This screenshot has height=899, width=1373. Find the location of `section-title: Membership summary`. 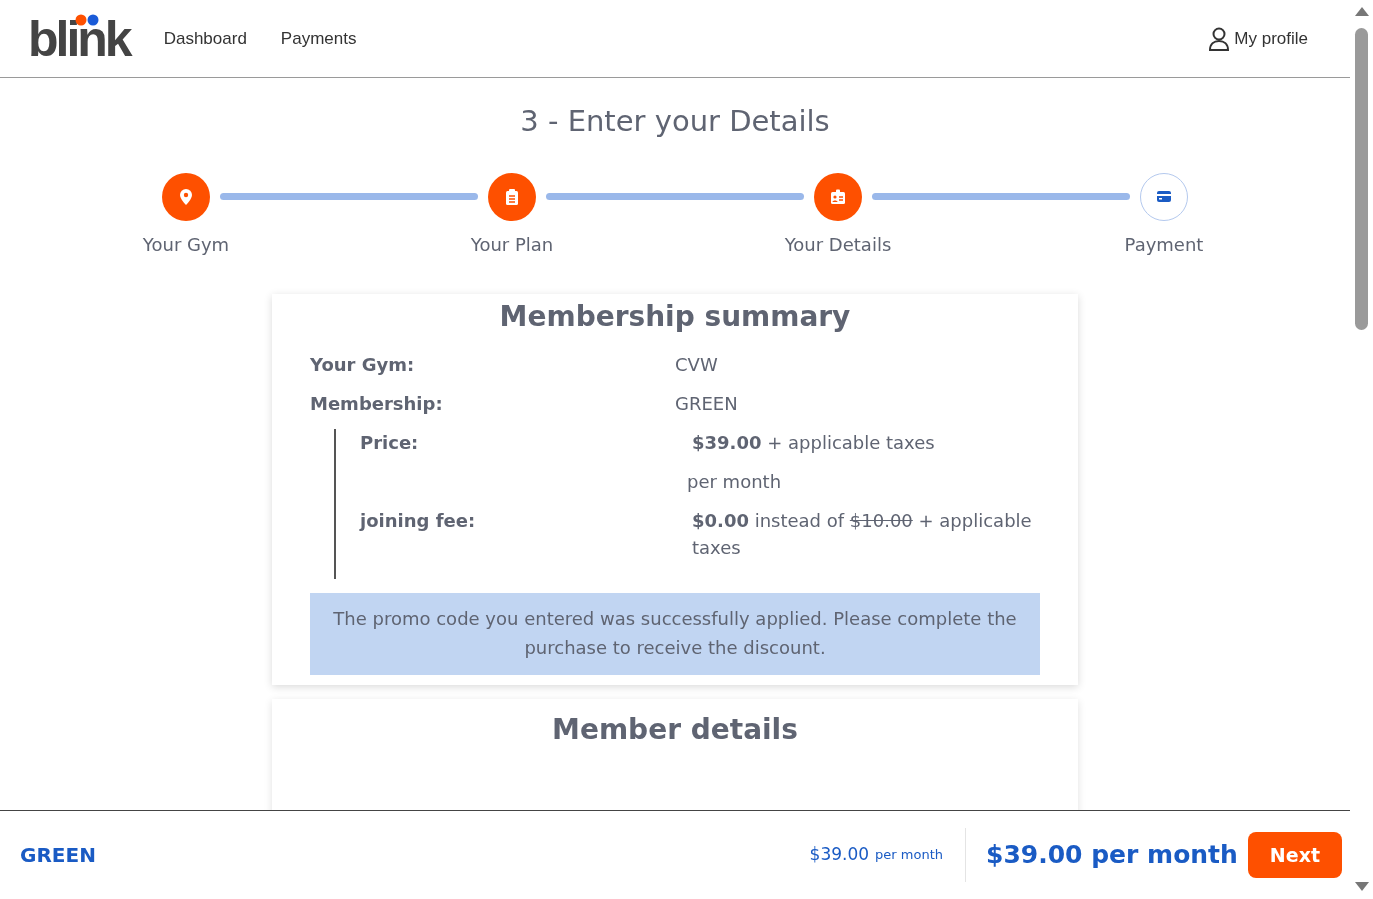

section-title: Membership summary is located at coordinates (675, 316).